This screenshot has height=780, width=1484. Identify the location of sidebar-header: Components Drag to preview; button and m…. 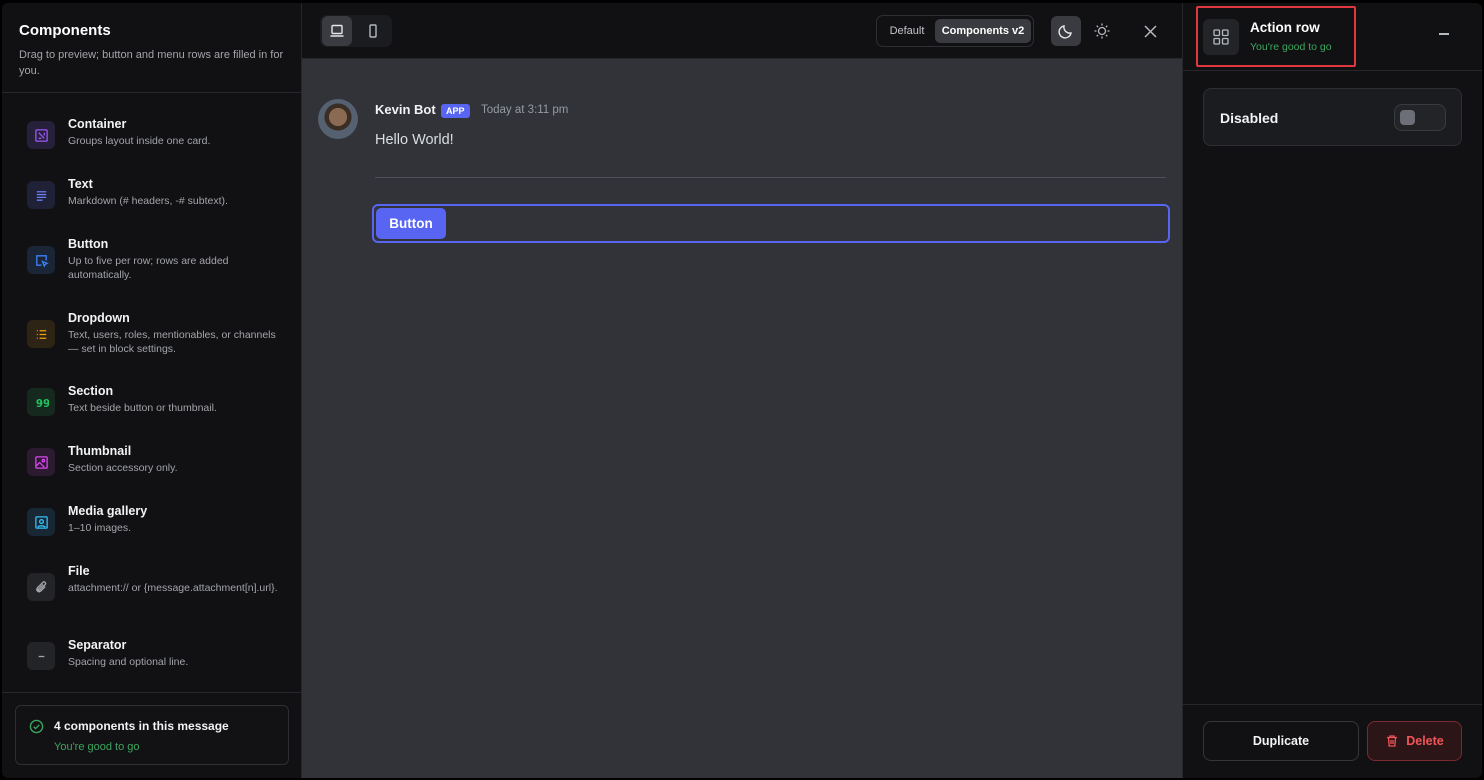
(151, 48).